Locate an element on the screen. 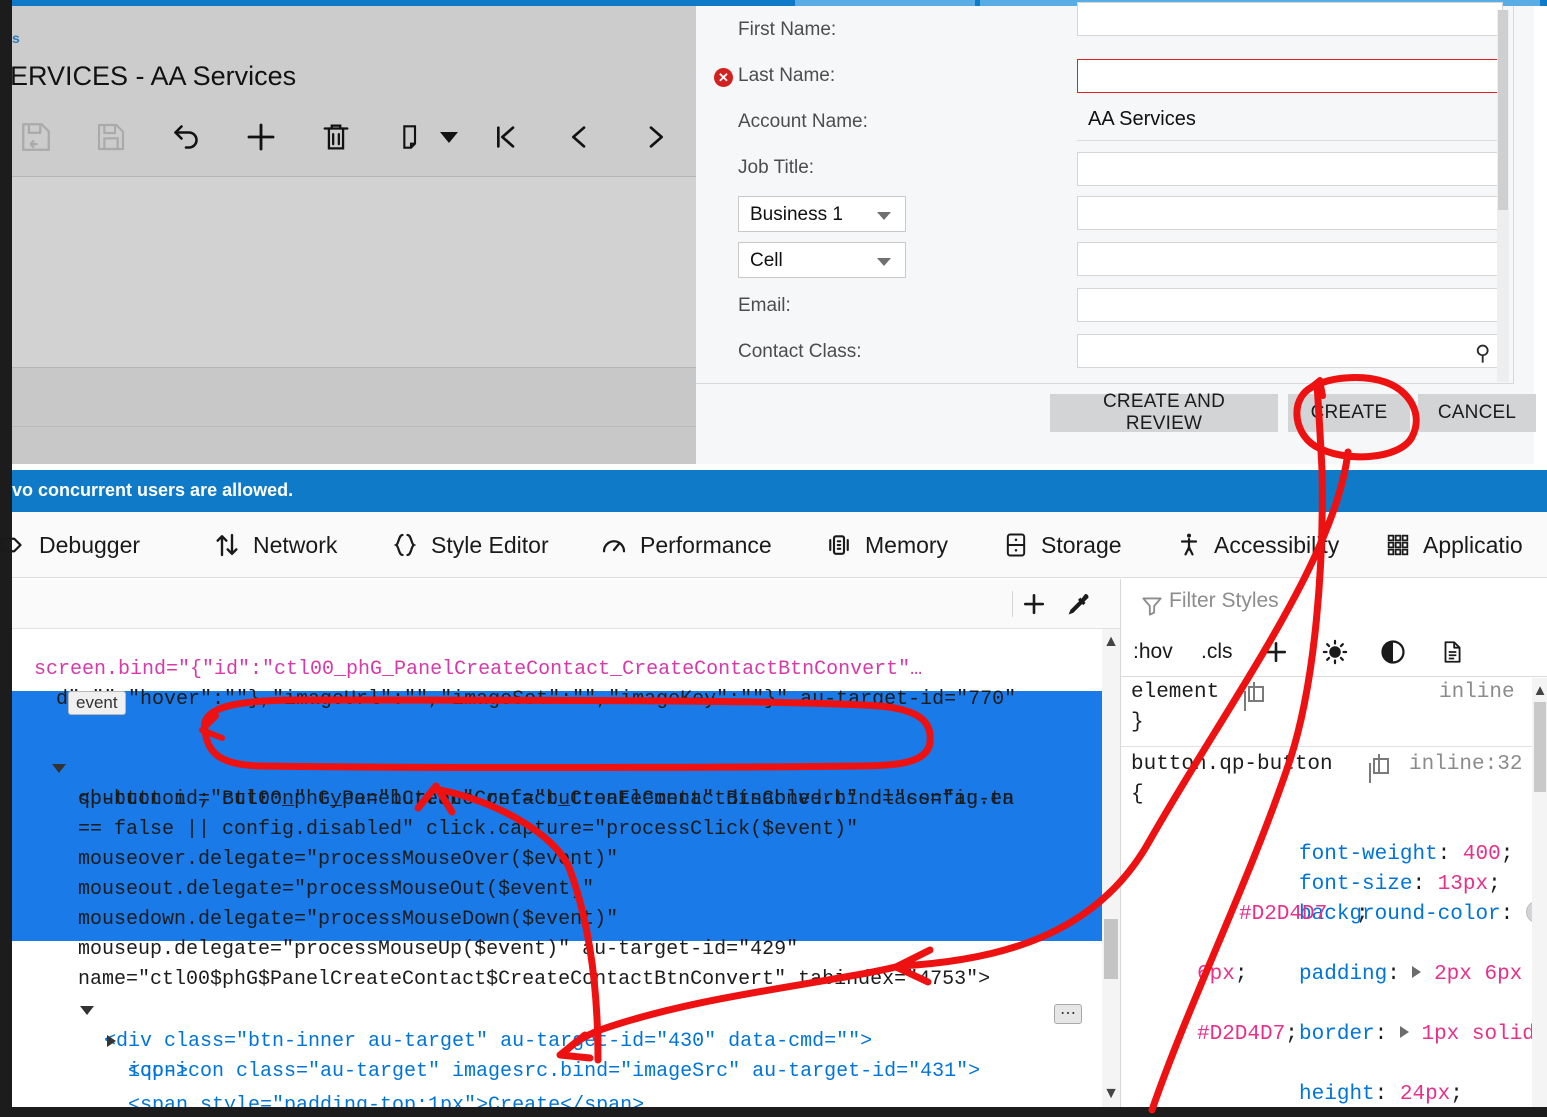  previous-record-icon is located at coordinates (580, 137).